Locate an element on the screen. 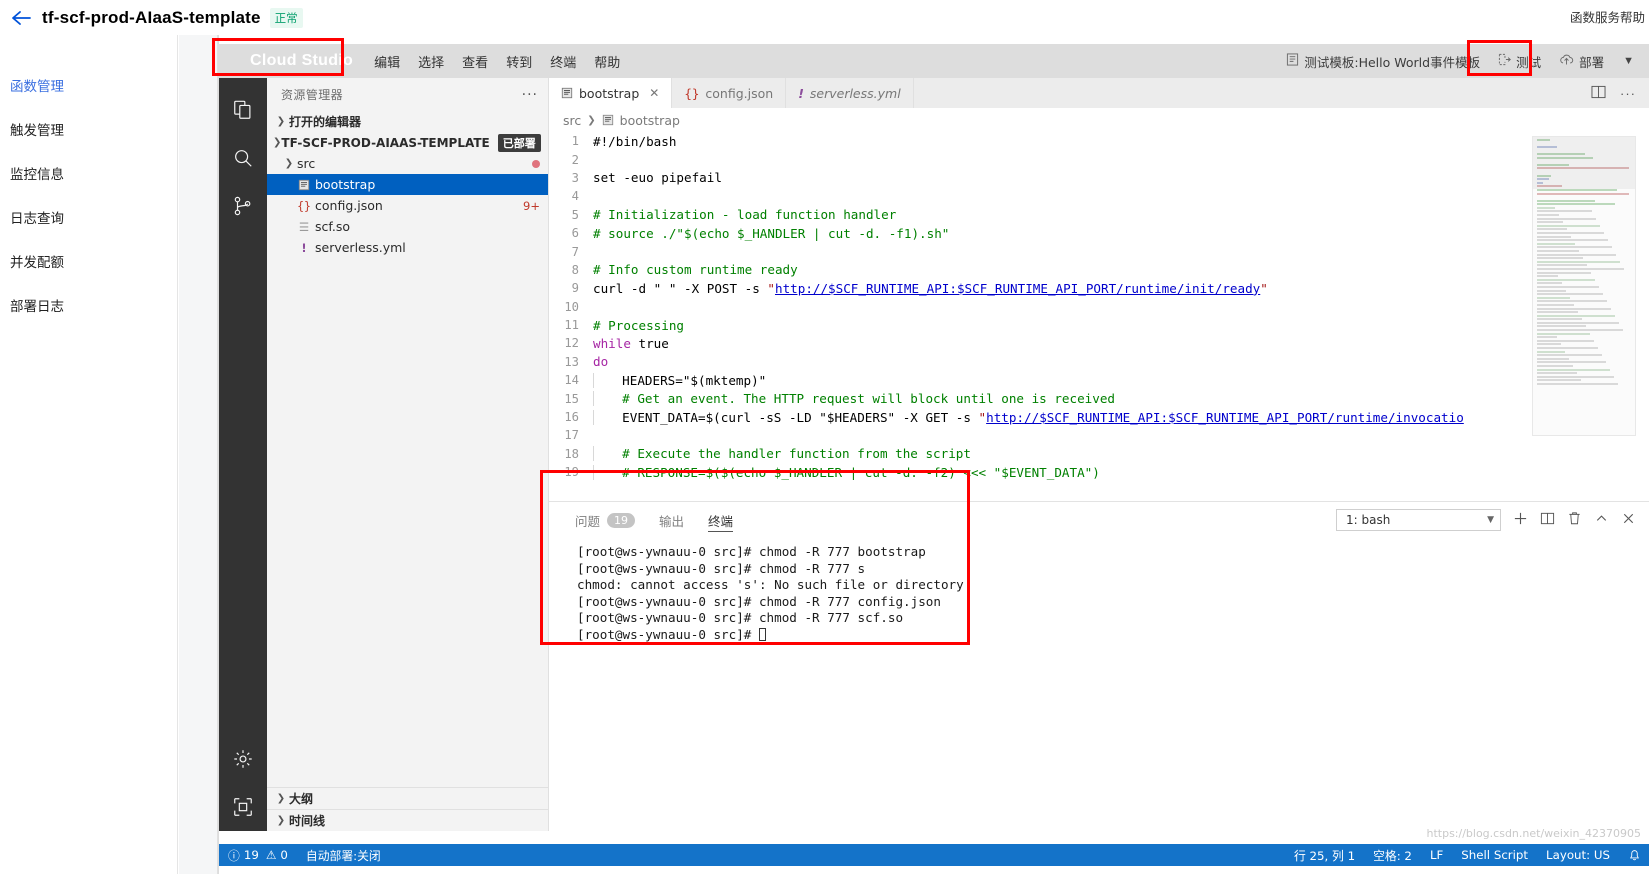  file-bootstrap: bootstrap is located at coordinates (407, 184).